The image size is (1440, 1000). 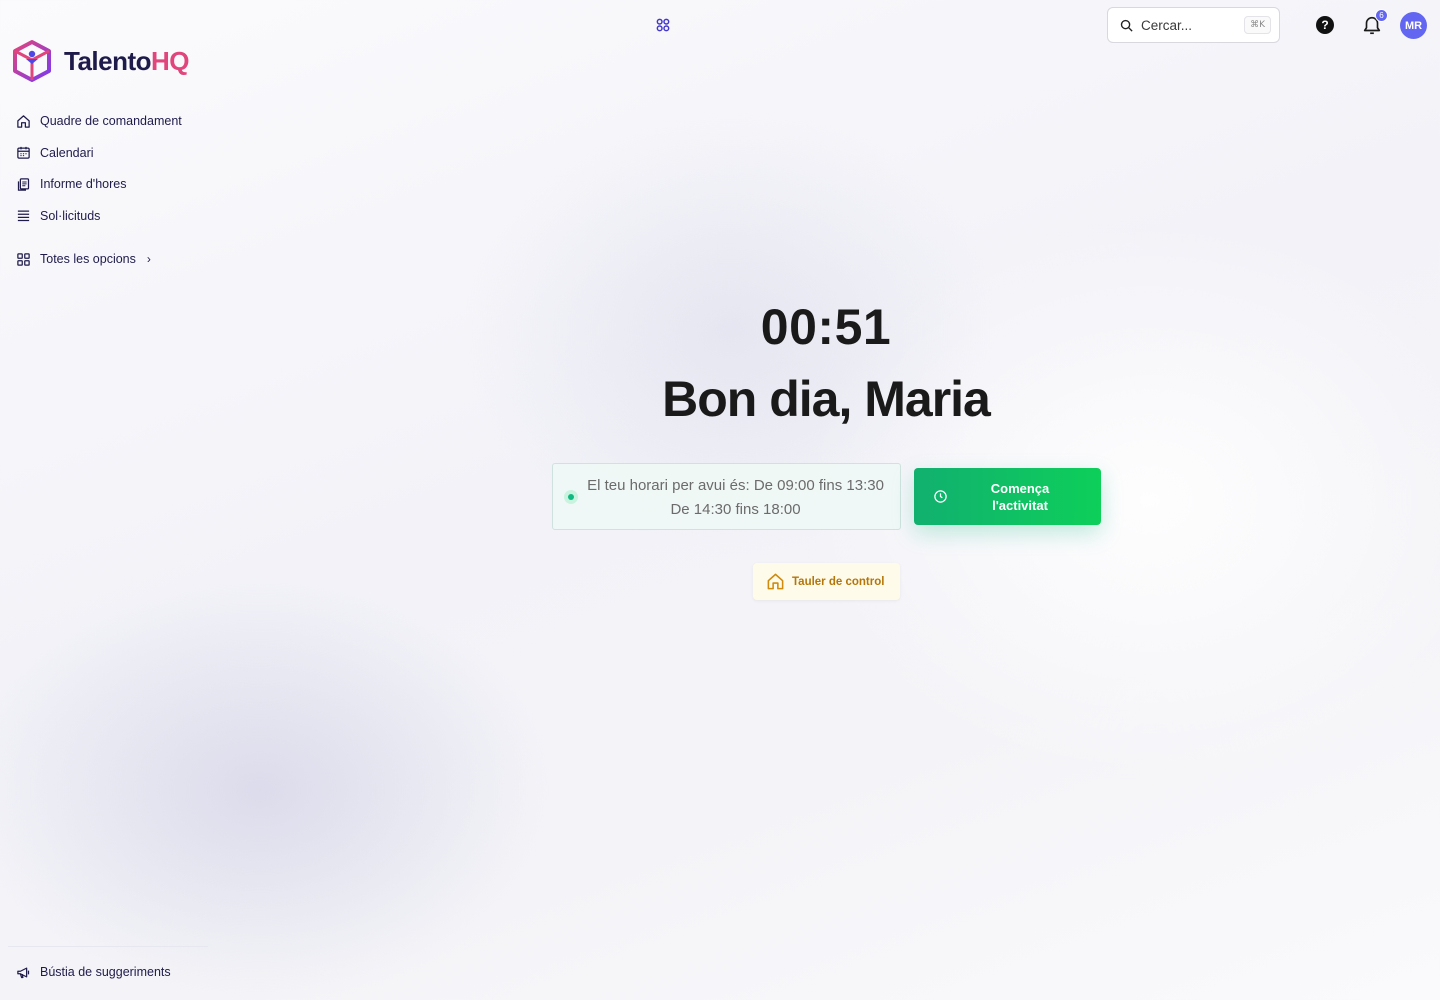 I want to click on sidebar-item-label: Calendari, so click(x=67, y=152).